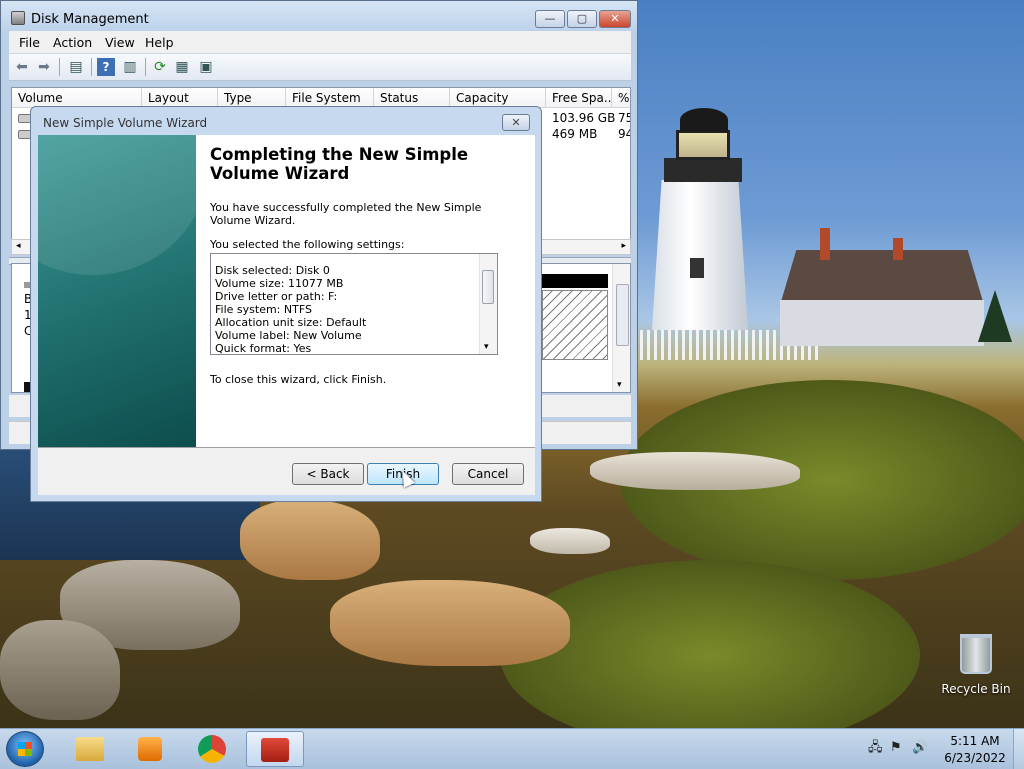 Image resolution: width=1024 pixels, height=769 pixels. I want to click on disk-settings-icon: ▣, so click(206, 67).